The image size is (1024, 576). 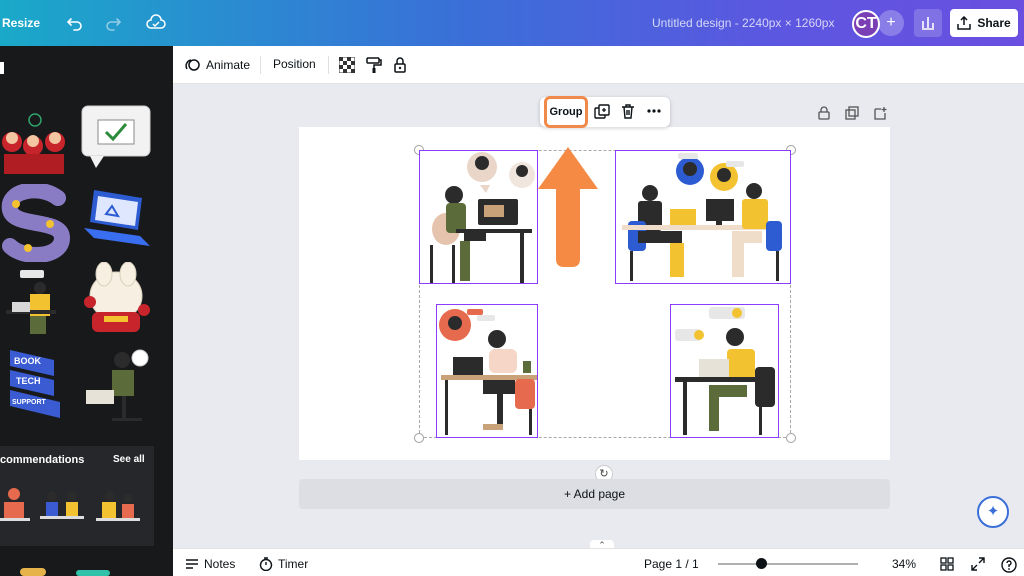 What do you see at coordinates (993, 512) in the screenshot?
I see `magic-assistant-icon: ✦` at bounding box center [993, 512].